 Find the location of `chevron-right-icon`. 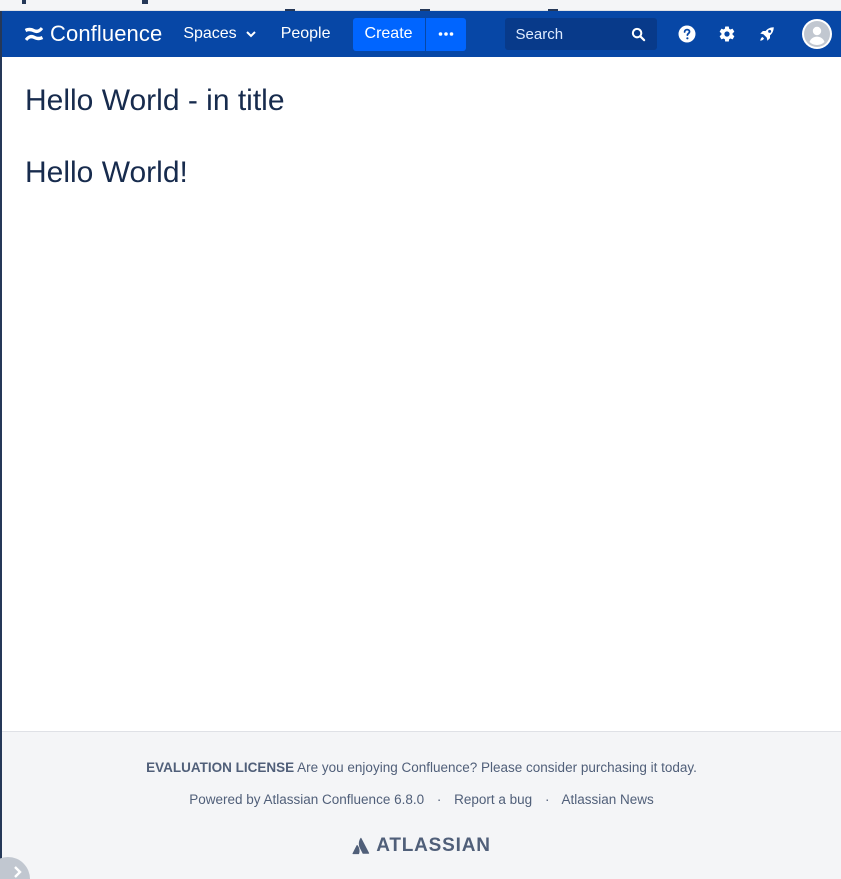

chevron-right-icon is located at coordinates (18, 872).